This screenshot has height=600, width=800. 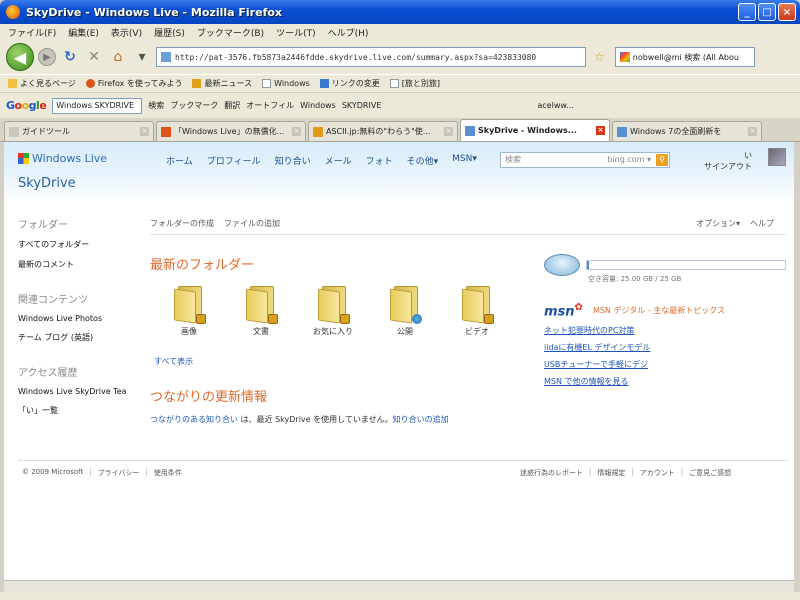 What do you see at coordinates (399, 172) in the screenshot?
I see `site-header` at bounding box center [399, 172].